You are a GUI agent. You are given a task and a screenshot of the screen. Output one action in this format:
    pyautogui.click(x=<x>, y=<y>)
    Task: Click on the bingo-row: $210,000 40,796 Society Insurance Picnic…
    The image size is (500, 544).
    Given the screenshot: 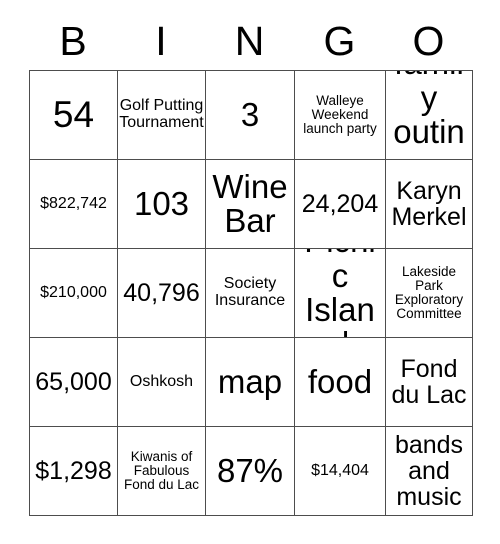 What is the action you would take?
    pyautogui.click(x=251, y=293)
    